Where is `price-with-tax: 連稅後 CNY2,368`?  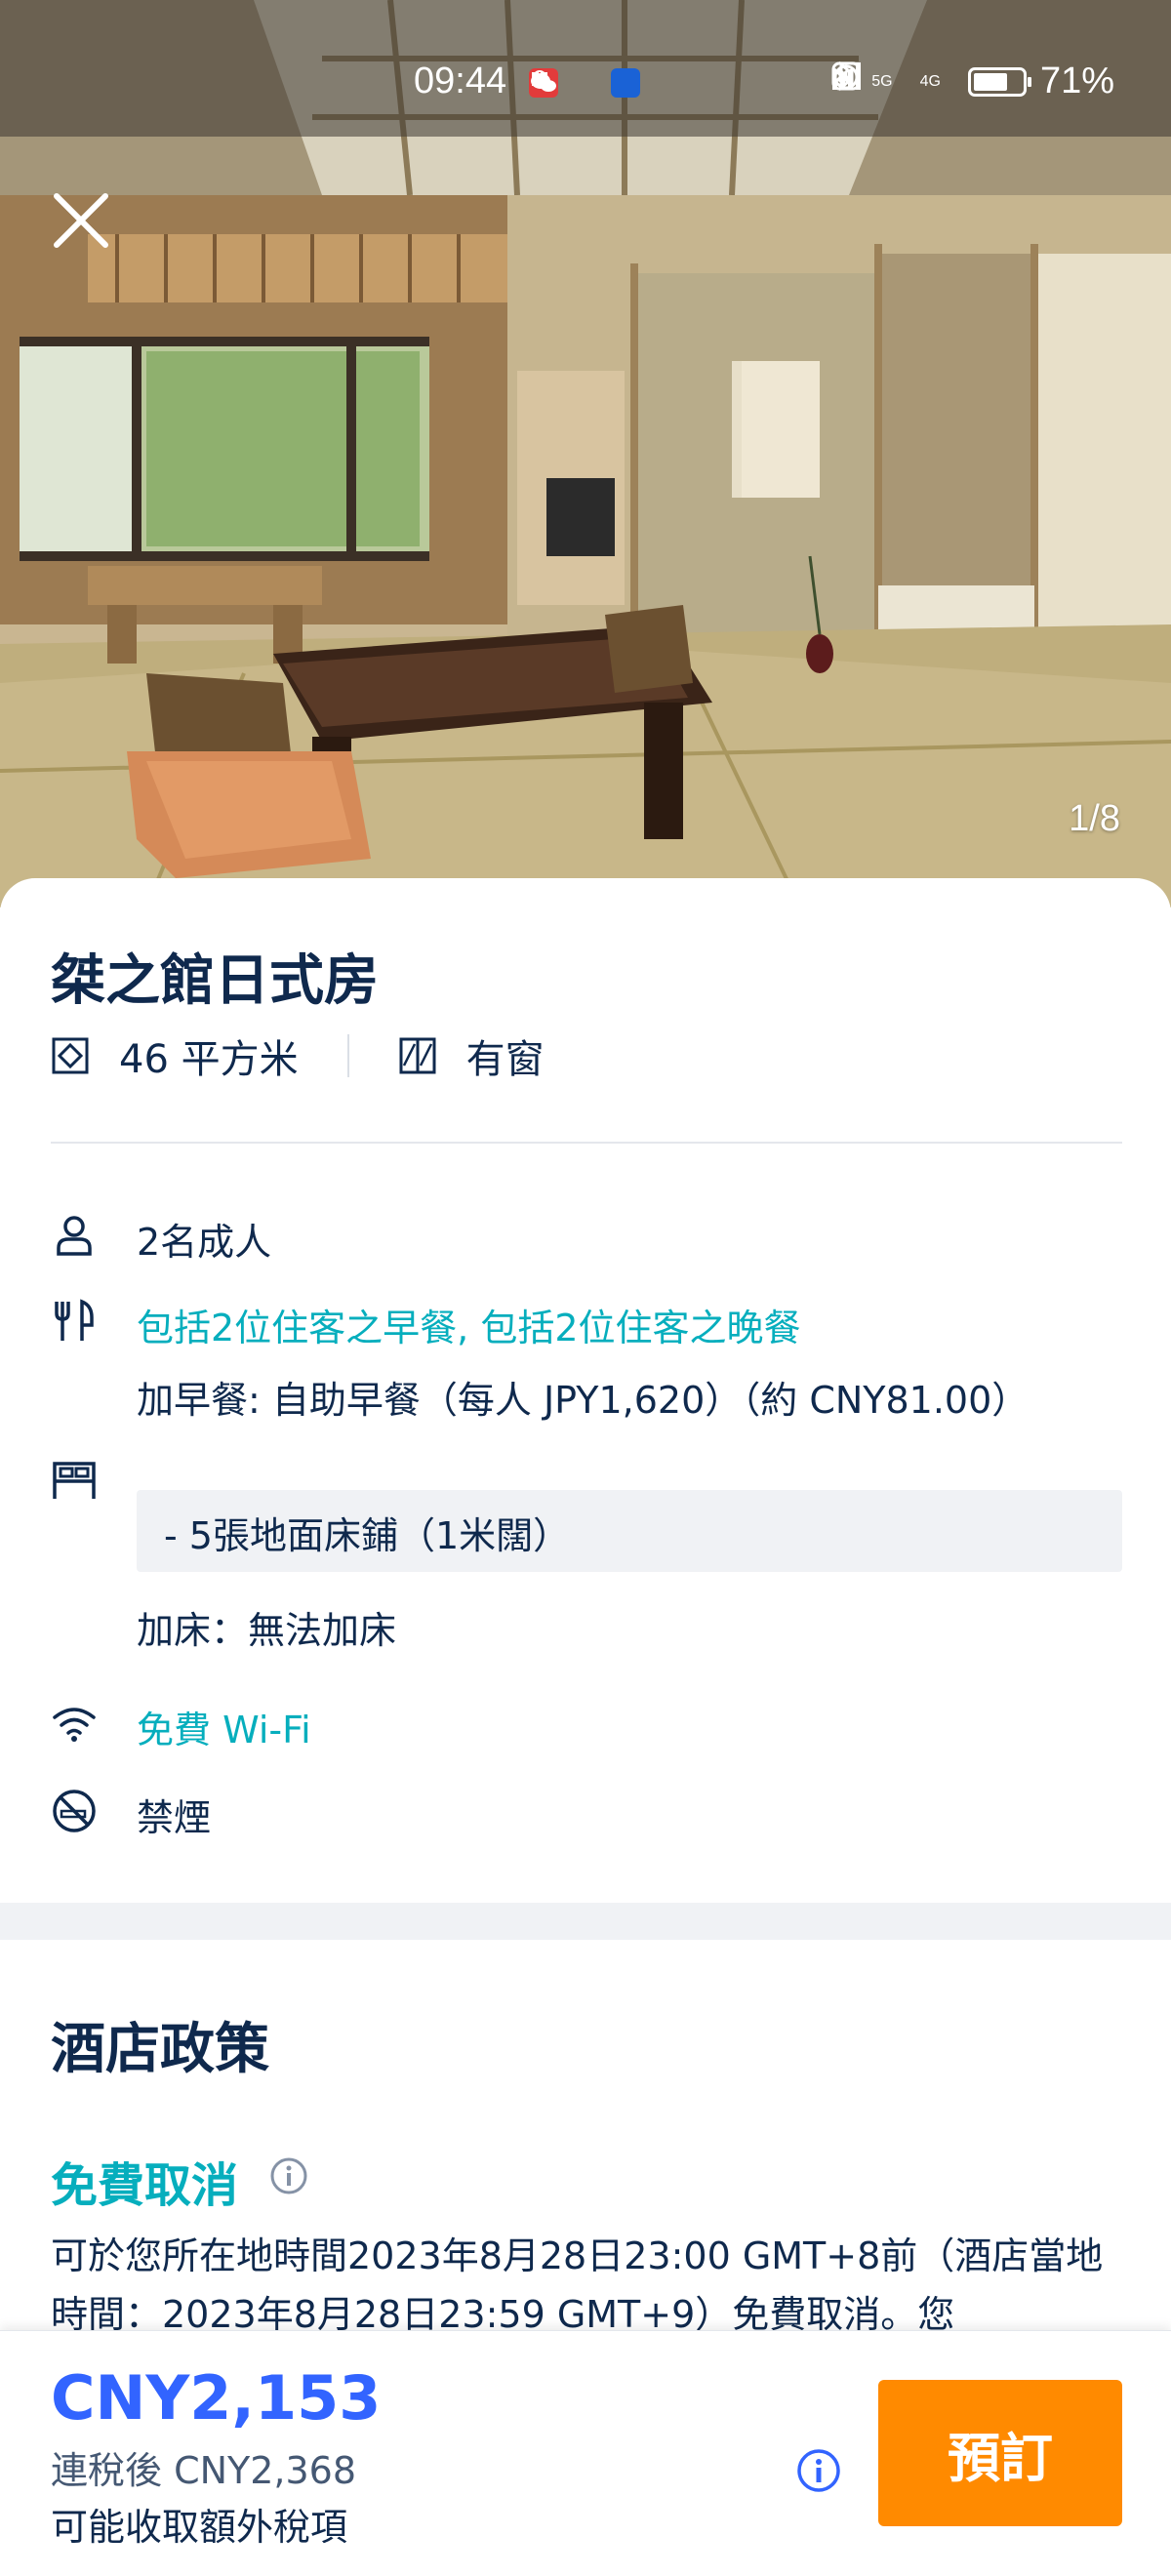
price-with-tax: 連稅後 CNY2,368 is located at coordinates (204, 2470).